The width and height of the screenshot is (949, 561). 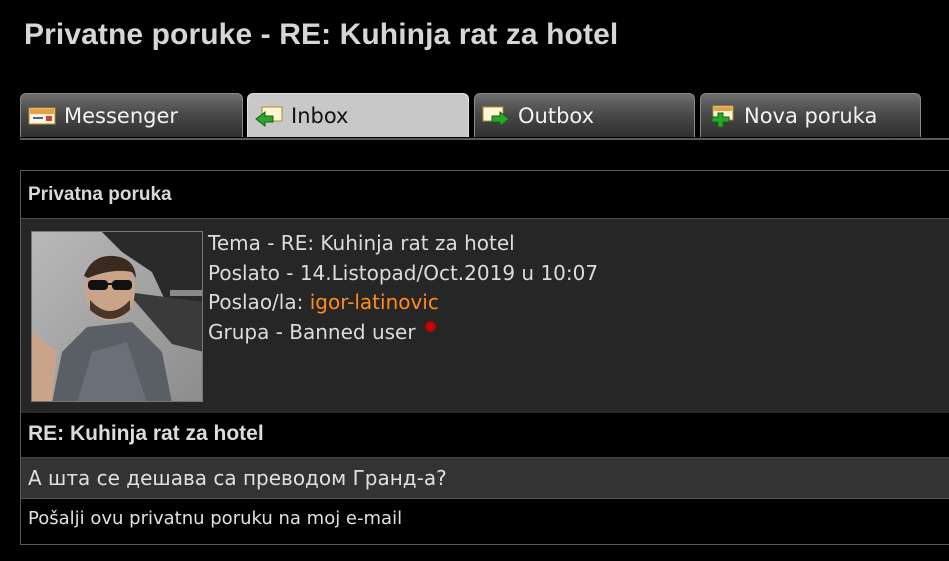 I want to click on tab-outbox: Outbox, so click(x=584, y=115).